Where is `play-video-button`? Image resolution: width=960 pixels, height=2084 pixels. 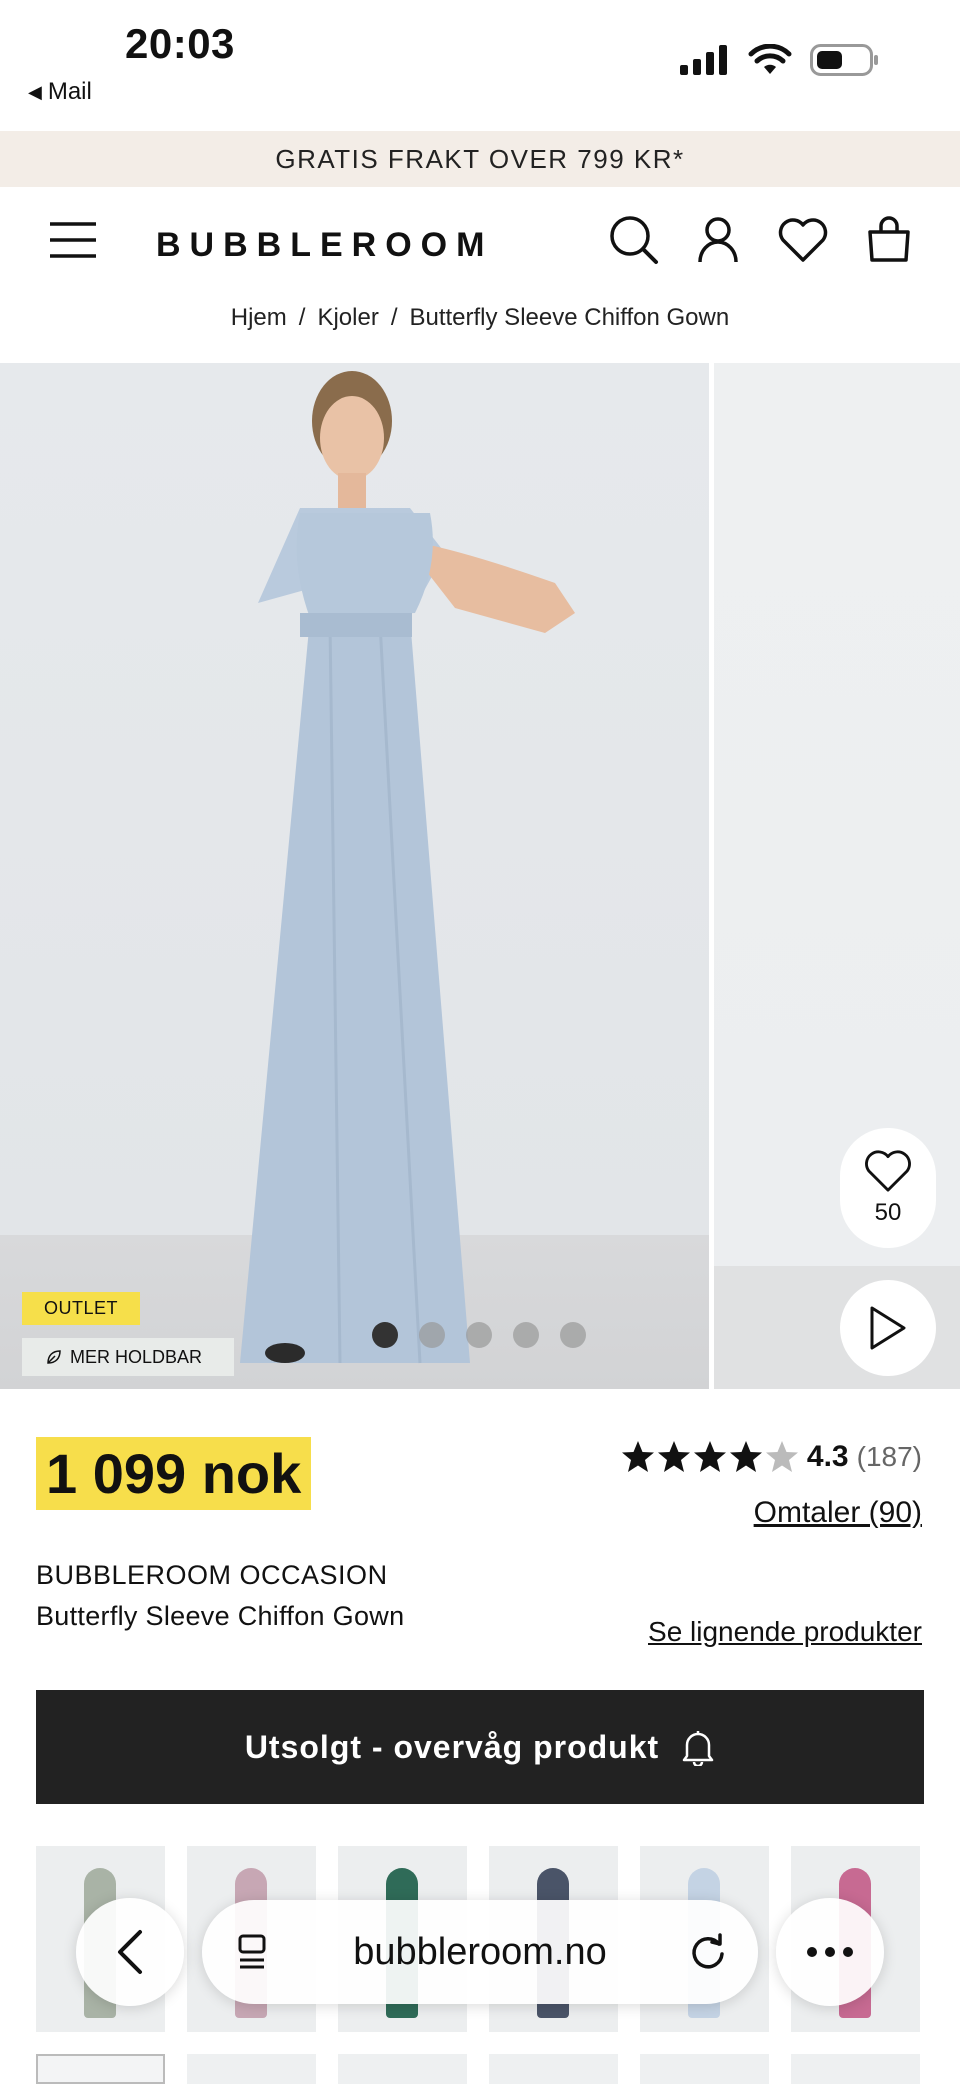
play-video-button is located at coordinates (888, 1328).